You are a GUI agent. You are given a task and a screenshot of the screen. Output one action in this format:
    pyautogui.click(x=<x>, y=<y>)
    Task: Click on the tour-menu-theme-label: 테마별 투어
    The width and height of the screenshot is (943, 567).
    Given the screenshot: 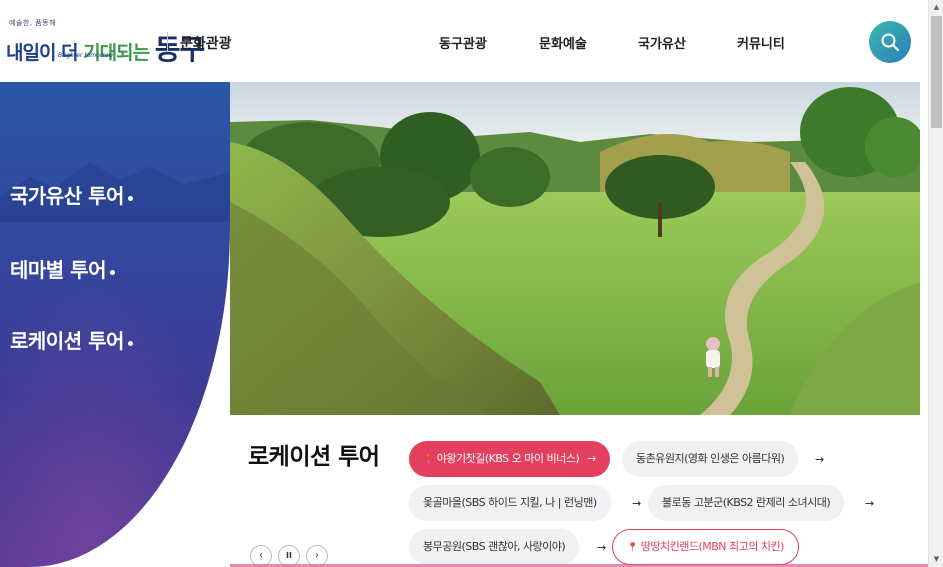 What is the action you would take?
    pyautogui.click(x=58, y=270)
    